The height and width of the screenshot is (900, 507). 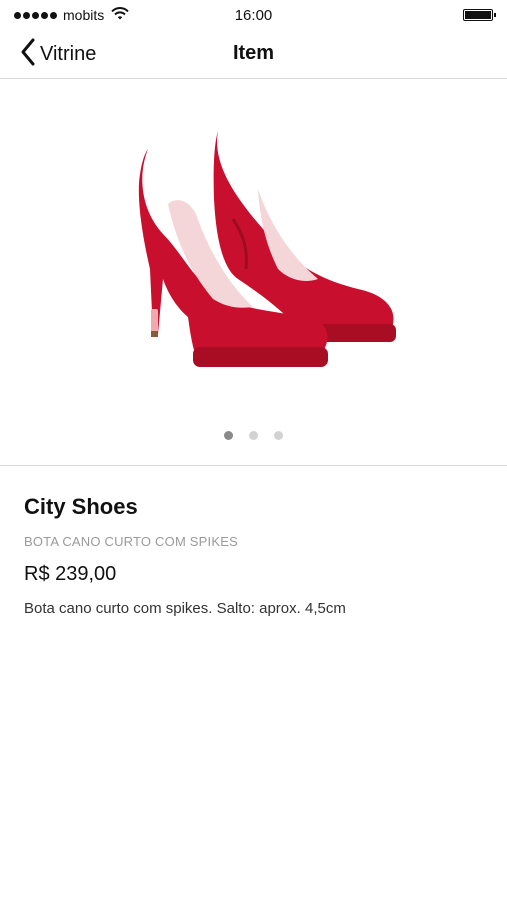 I want to click on battery-icon, so click(x=479, y=15).